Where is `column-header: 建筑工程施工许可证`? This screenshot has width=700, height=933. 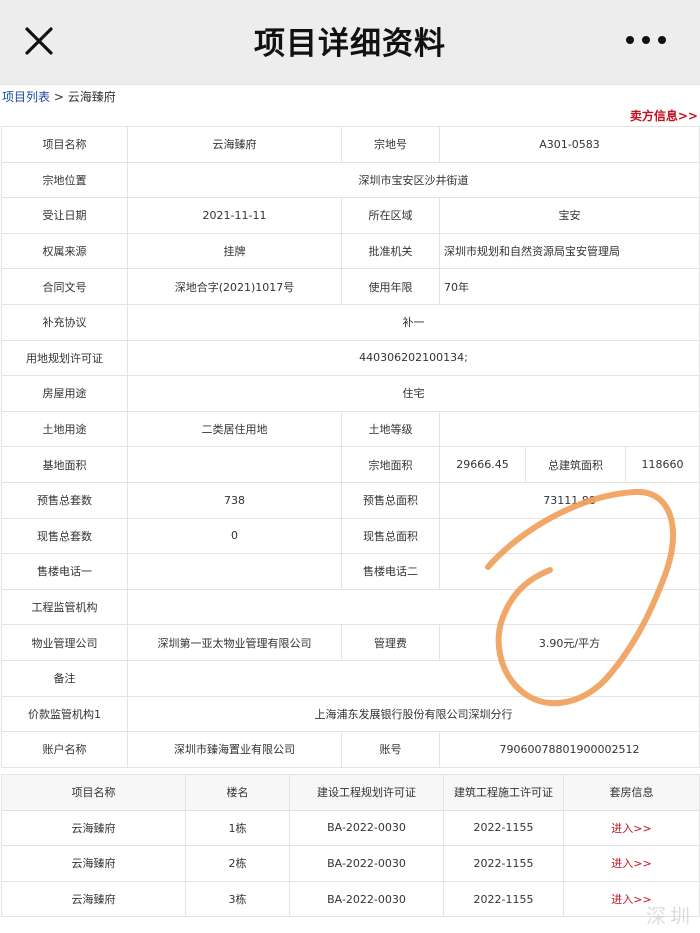 column-header: 建筑工程施工许可证 is located at coordinates (503, 792).